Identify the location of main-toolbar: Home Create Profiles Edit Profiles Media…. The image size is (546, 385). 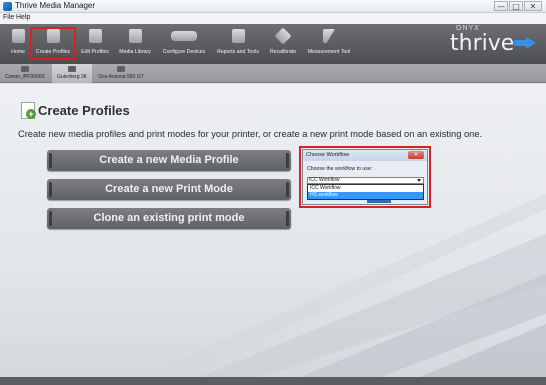
(273, 44).